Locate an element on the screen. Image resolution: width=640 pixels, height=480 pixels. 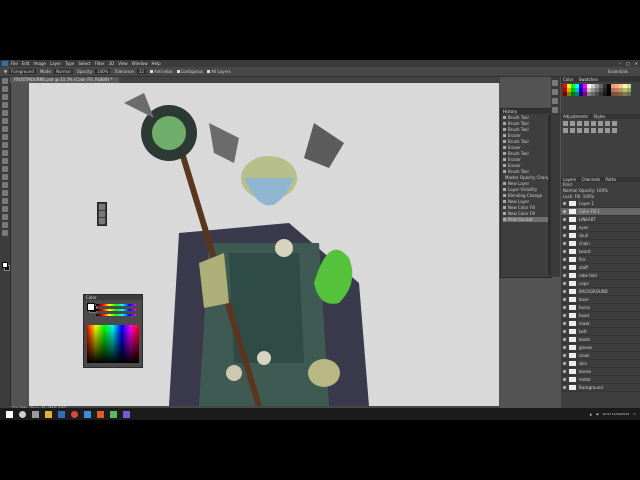
brush-panel-icon is located at coordinates (555, 101).